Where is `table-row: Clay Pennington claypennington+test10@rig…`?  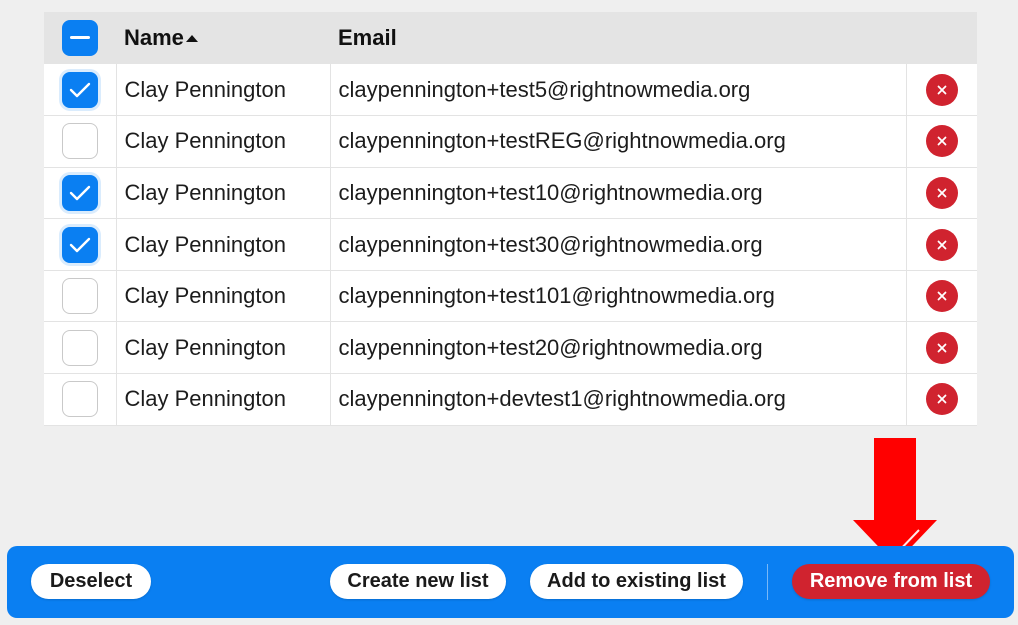
table-row: Clay Pennington claypennington+test10@rig… is located at coordinates (510, 193).